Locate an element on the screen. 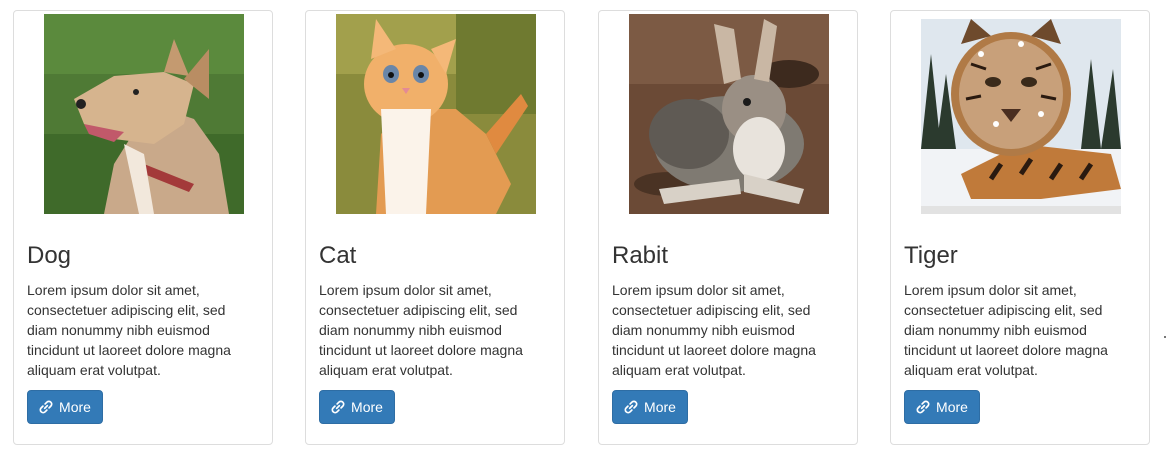  rabbit-photo is located at coordinates (729, 114).